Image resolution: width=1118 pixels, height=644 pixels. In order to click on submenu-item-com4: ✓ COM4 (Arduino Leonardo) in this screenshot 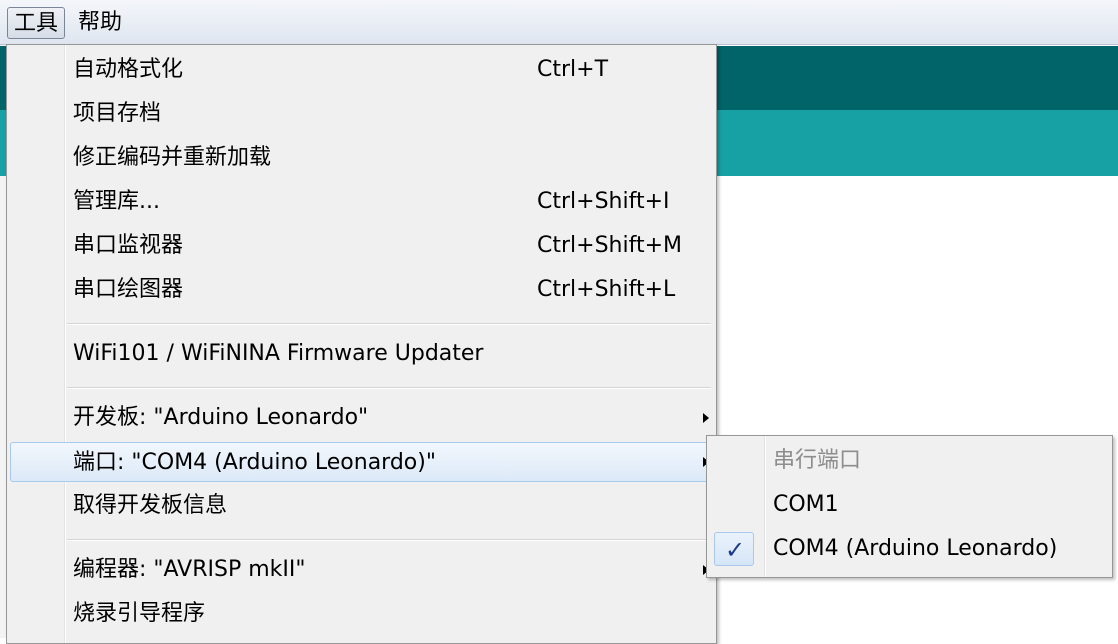, I will do `click(909, 549)`.